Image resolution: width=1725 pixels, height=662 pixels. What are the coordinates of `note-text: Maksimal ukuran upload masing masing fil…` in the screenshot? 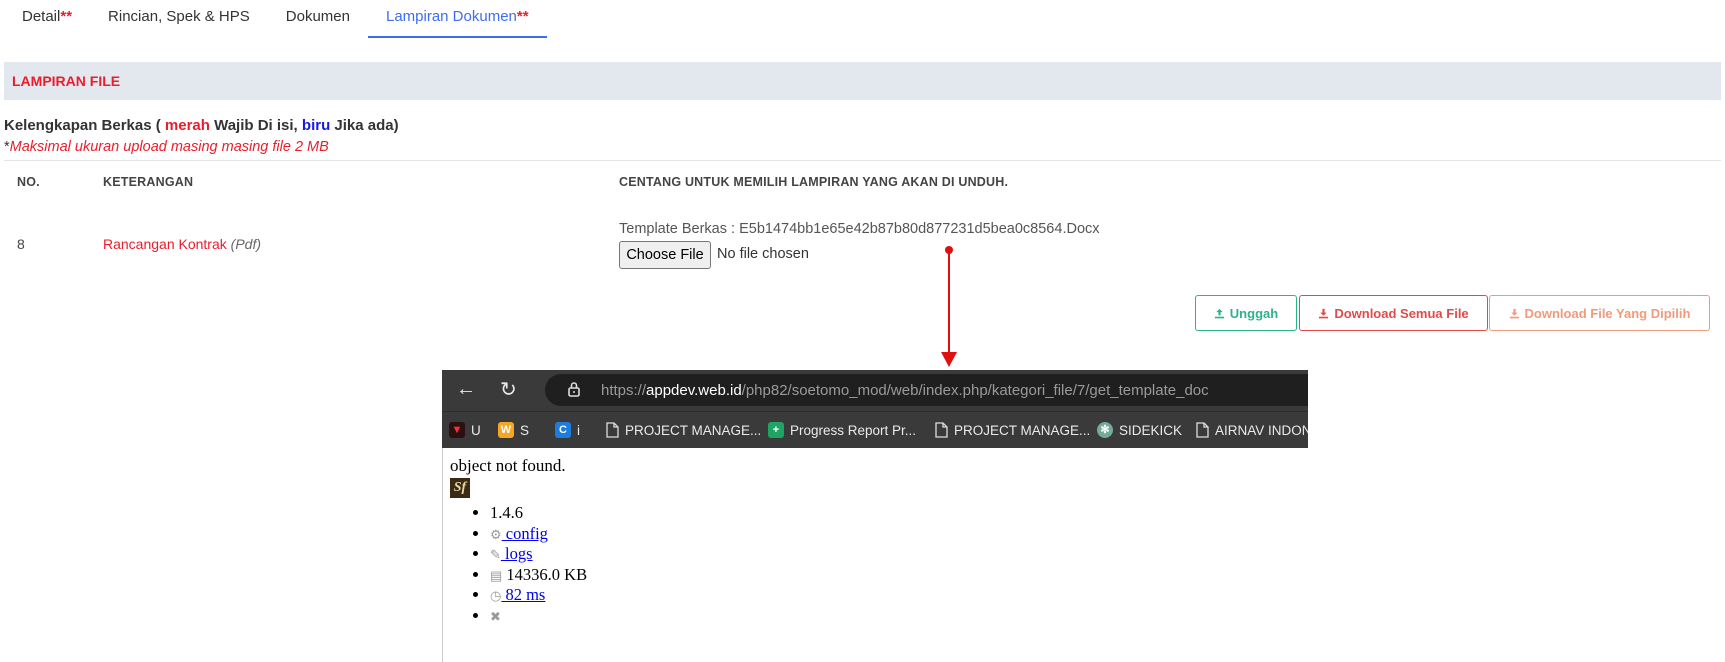 It's located at (169, 147).